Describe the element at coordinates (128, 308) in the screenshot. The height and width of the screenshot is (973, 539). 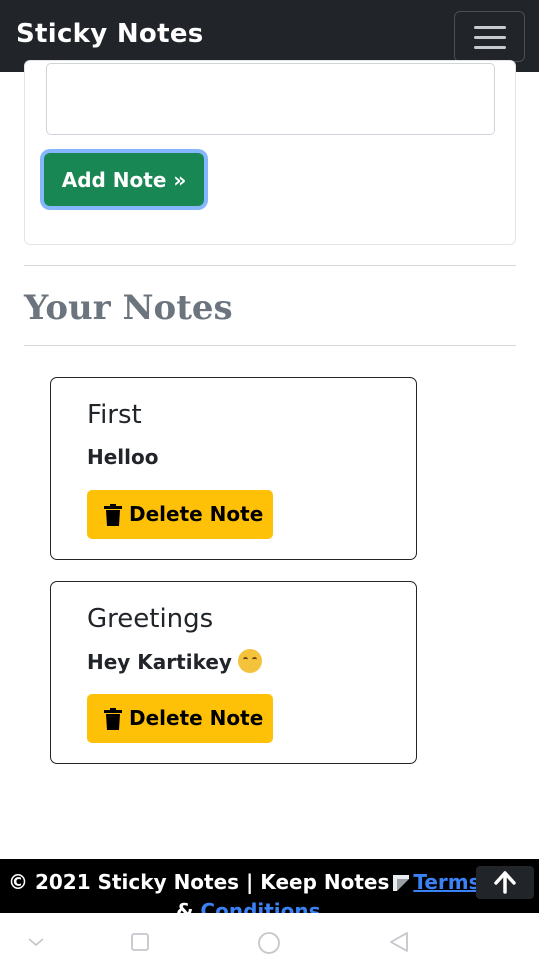
I see `your-notes-heading: Your Notes` at that location.